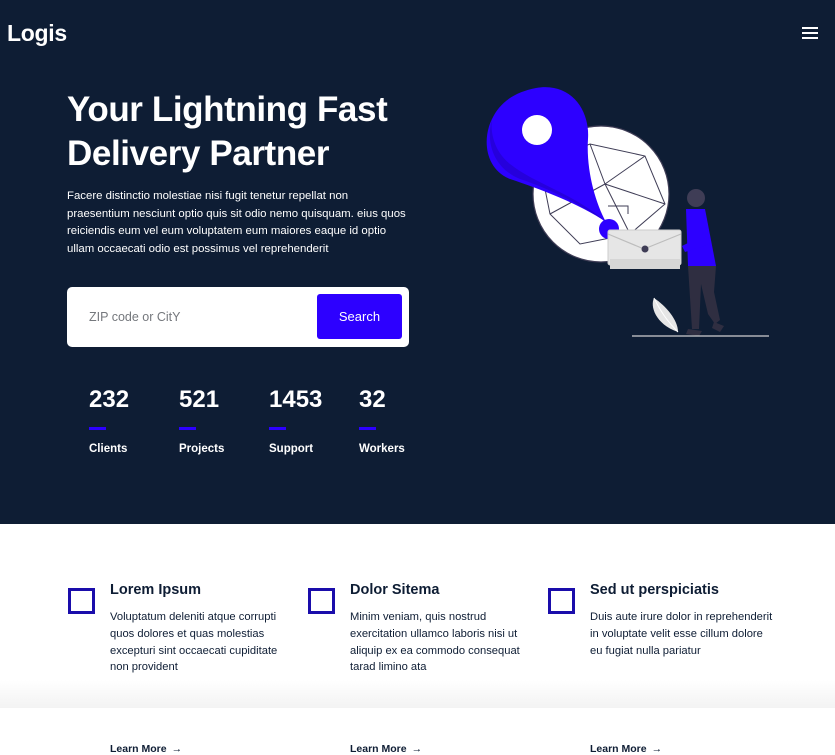  Describe the element at coordinates (296, 399) in the screenshot. I see `stat-number: 1453` at that location.